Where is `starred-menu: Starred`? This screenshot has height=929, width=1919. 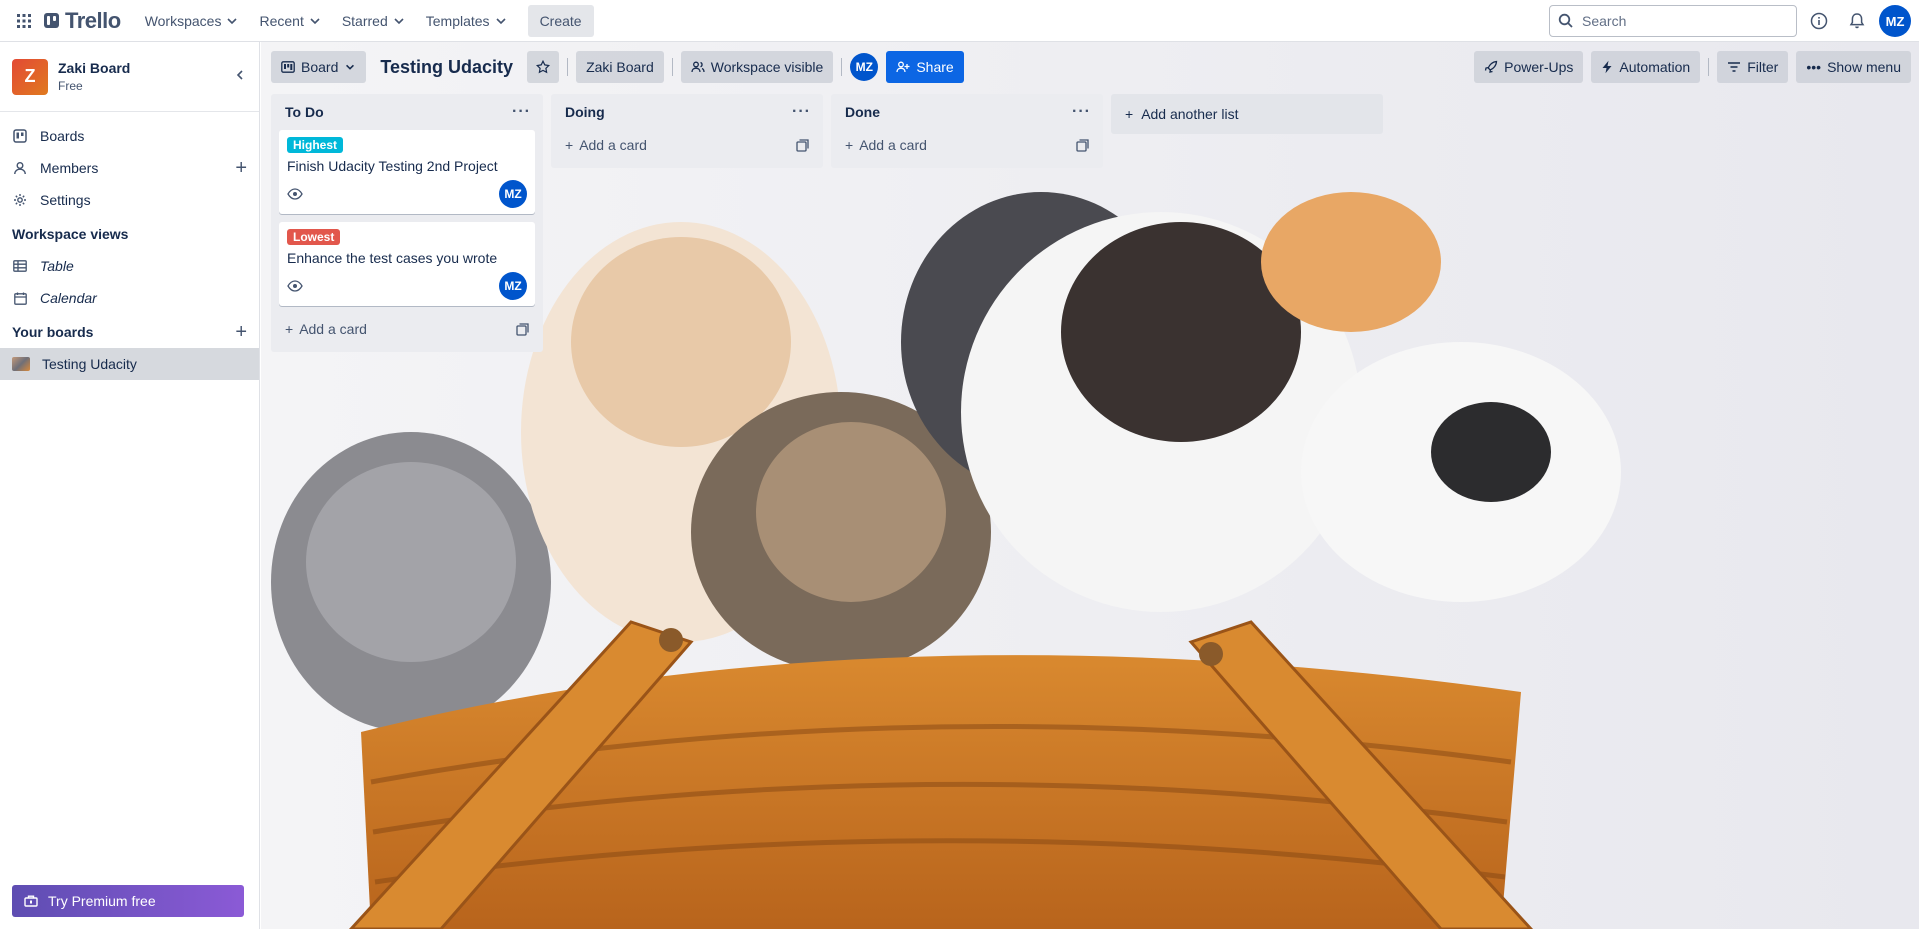
starred-menu: Starred is located at coordinates (374, 21).